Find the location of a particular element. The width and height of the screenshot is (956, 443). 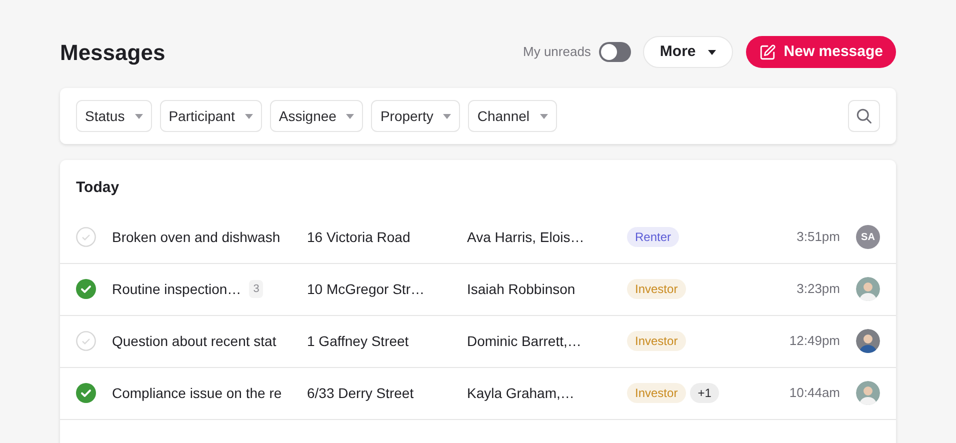

page-title: Messages is located at coordinates (113, 52).